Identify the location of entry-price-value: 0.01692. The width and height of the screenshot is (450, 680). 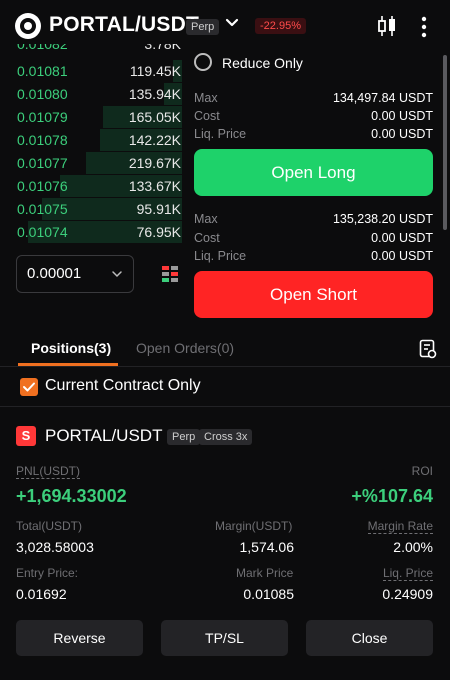
(41, 594).